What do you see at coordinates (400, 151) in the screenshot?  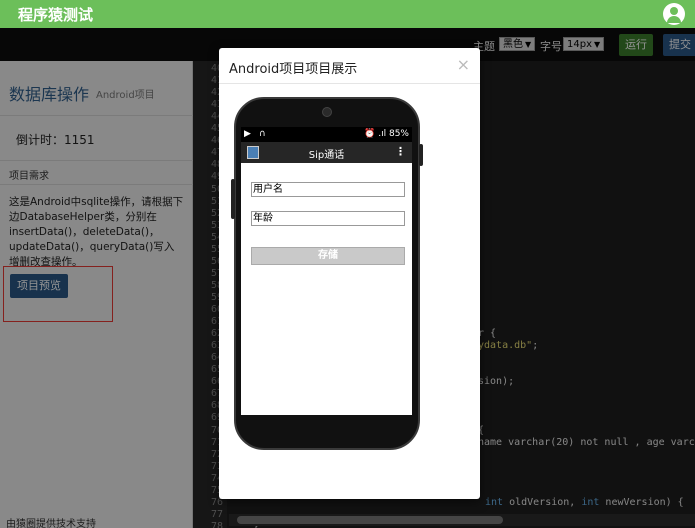 I see `overflow-menu-icon: ⋮` at bounding box center [400, 151].